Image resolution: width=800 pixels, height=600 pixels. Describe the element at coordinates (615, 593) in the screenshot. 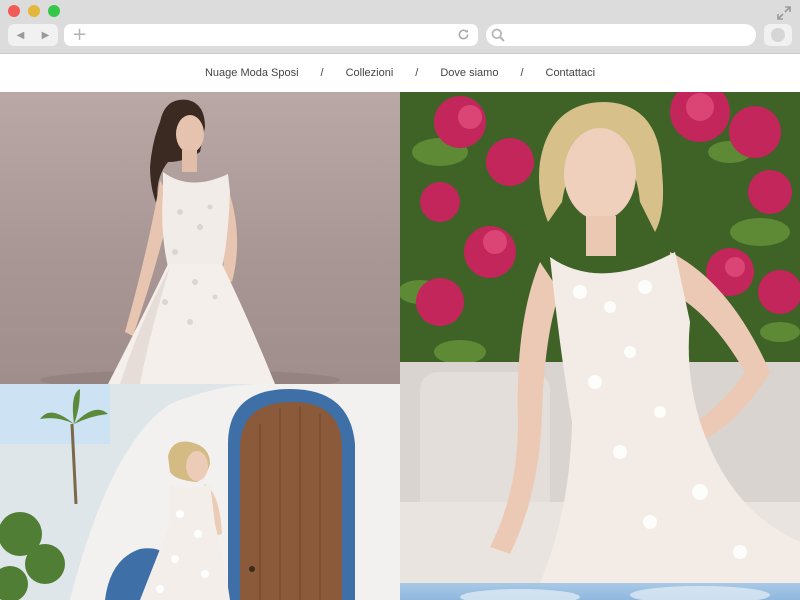

I see `sky-partial-image` at that location.